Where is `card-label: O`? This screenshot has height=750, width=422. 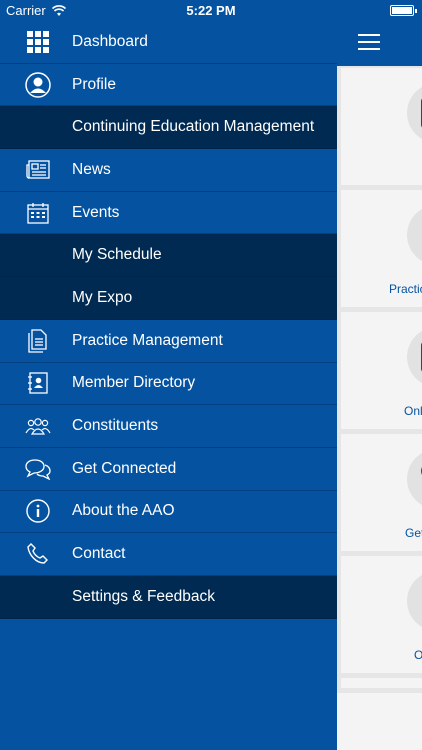
card-label: O is located at coordinates (418, 655).